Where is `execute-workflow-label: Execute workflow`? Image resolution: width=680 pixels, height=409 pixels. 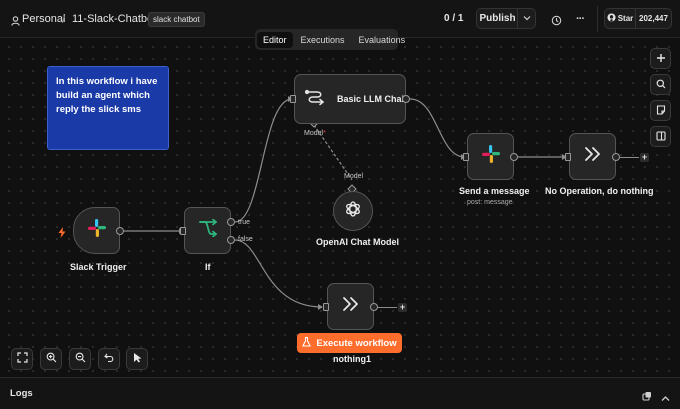
execute-workflow-label: Execute workflow is located at coordinates (356, 343).